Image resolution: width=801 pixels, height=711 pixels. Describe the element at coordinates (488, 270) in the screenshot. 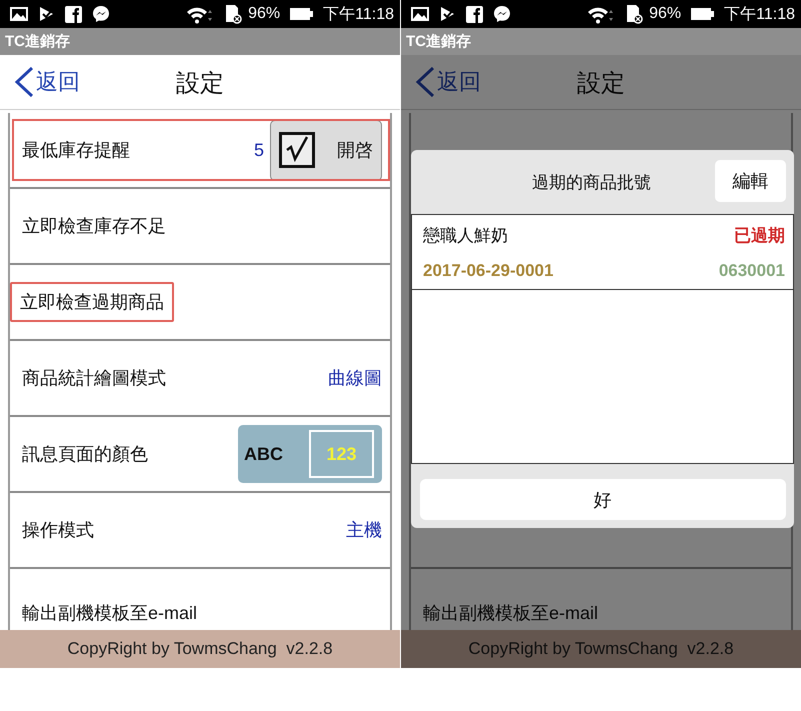

I see `batch-number: 2017-06-29-0001` at that location.